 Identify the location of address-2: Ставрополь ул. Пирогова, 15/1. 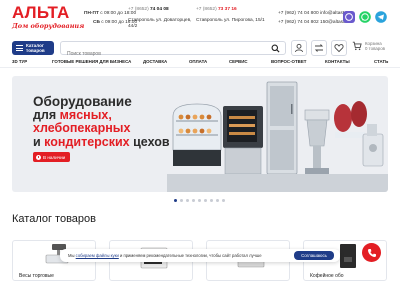
(230, 20).